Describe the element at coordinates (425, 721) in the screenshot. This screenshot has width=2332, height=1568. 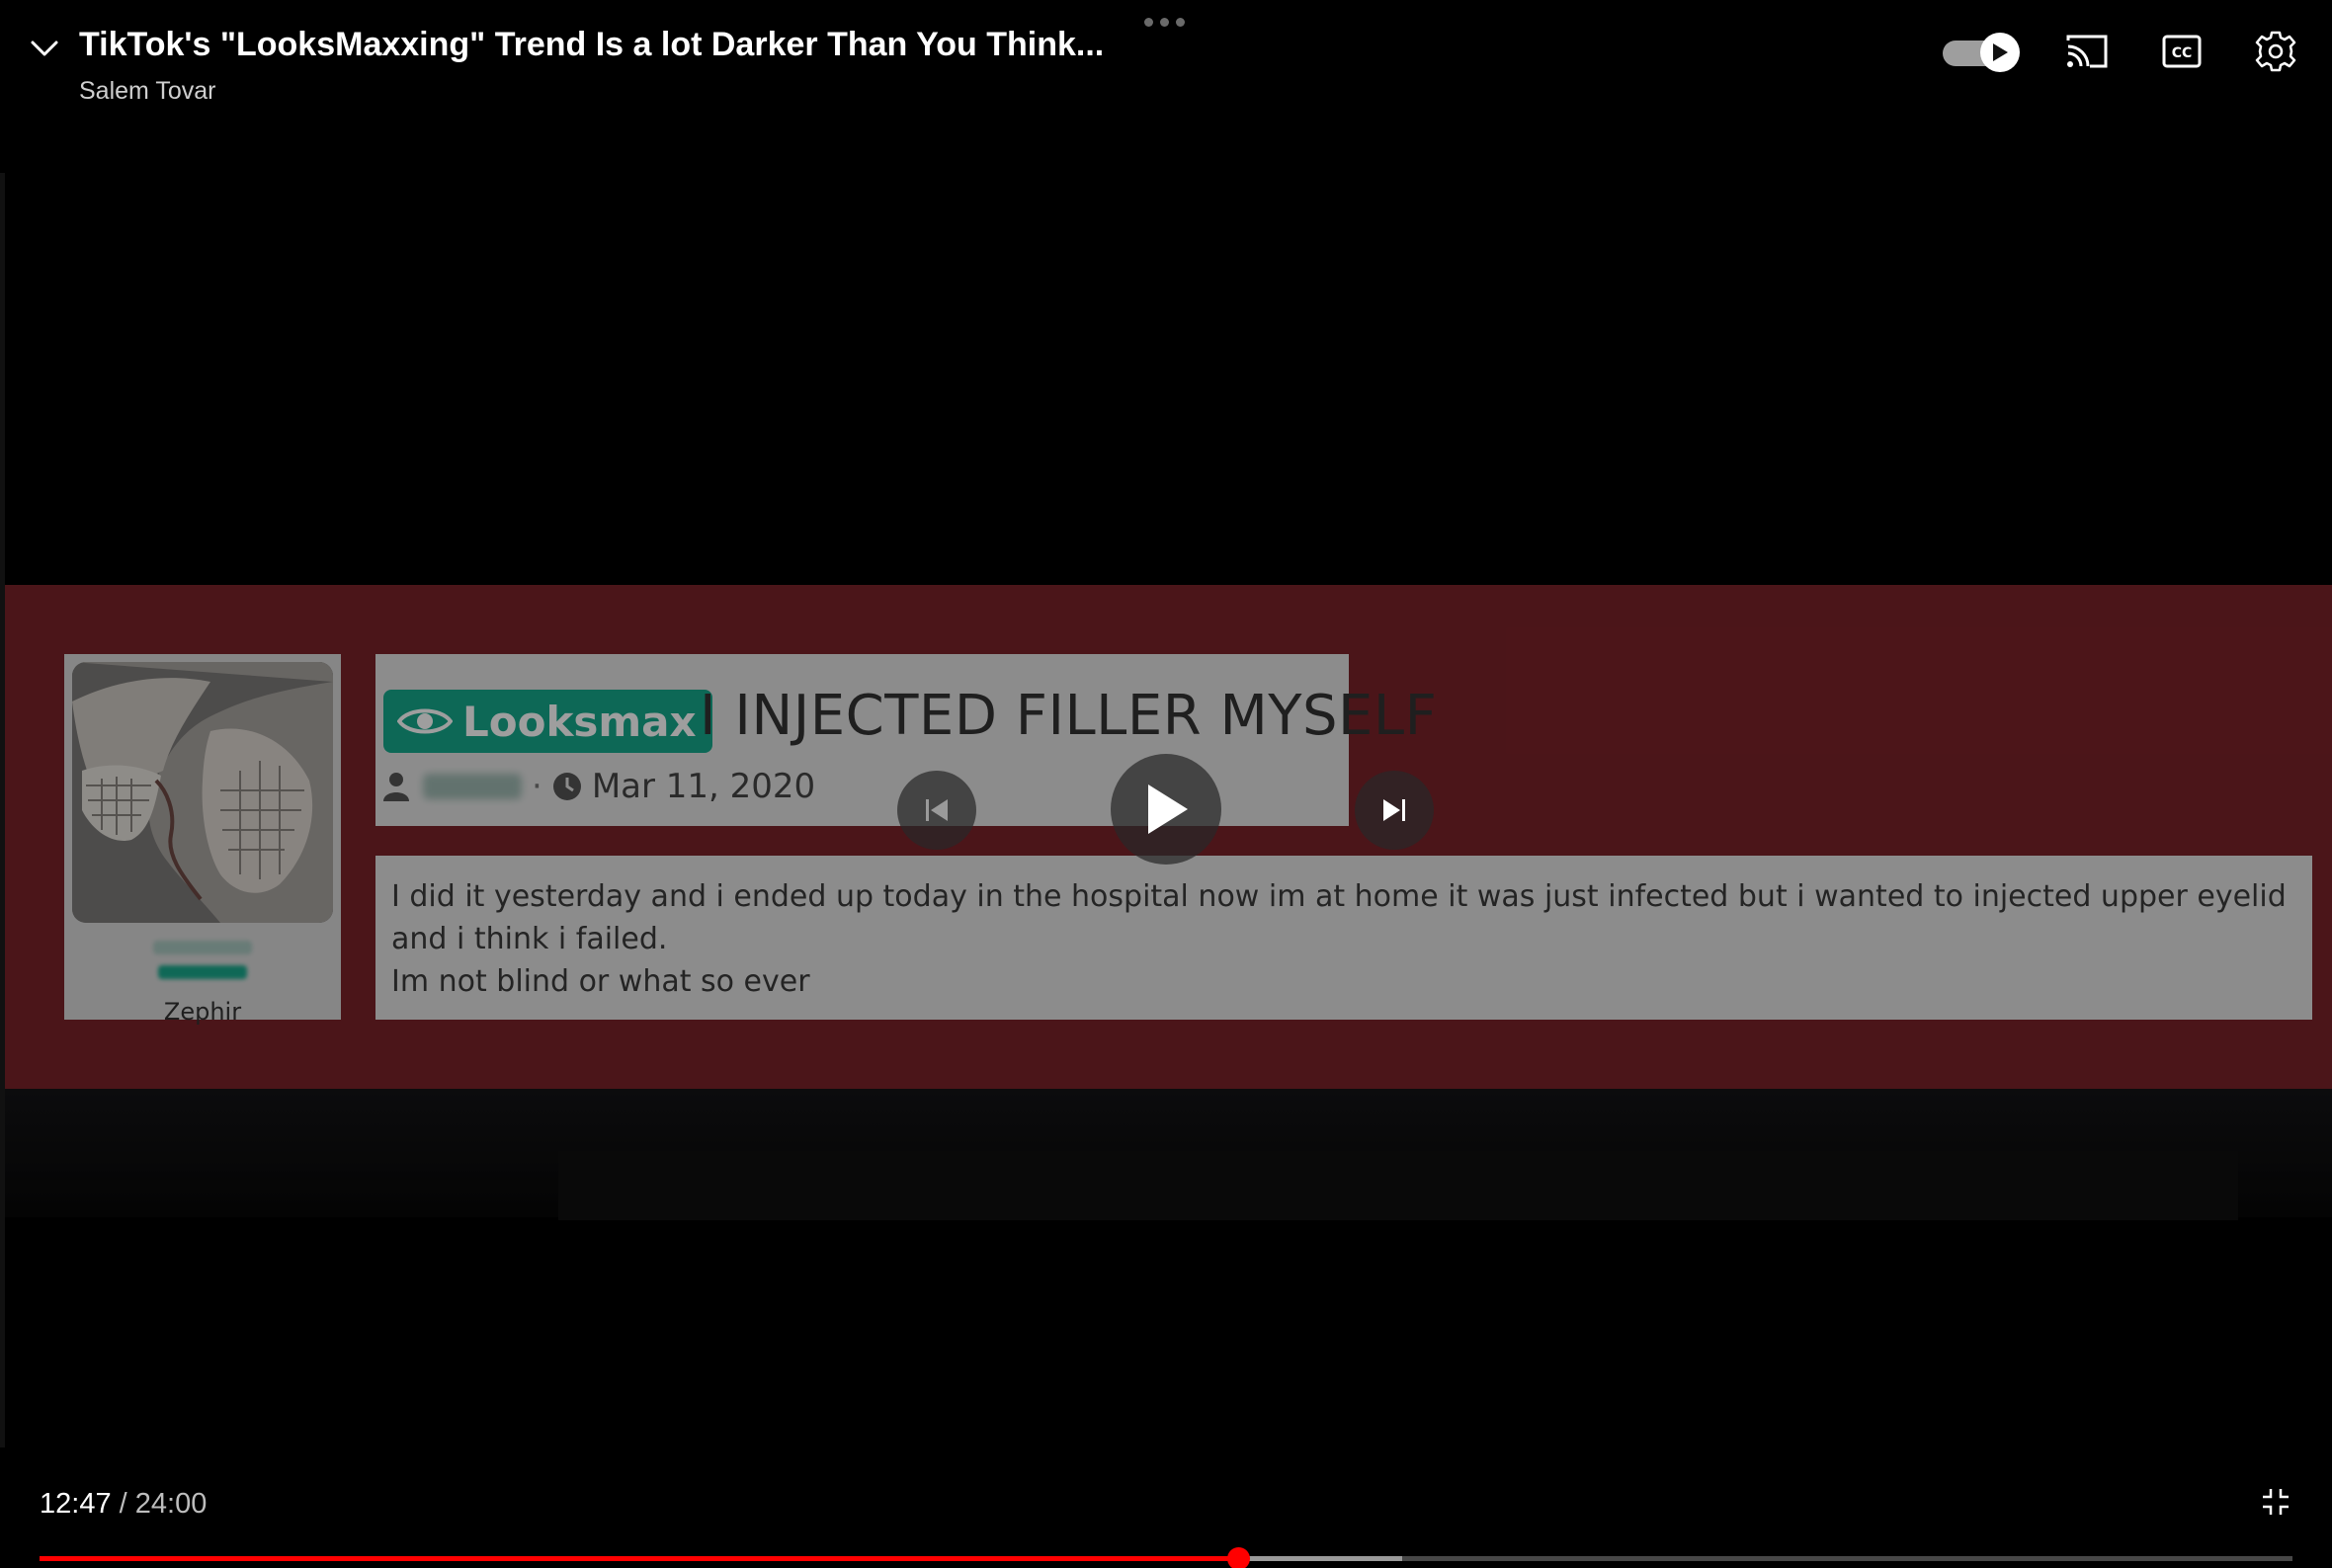
I see `eye-icon` at that location.